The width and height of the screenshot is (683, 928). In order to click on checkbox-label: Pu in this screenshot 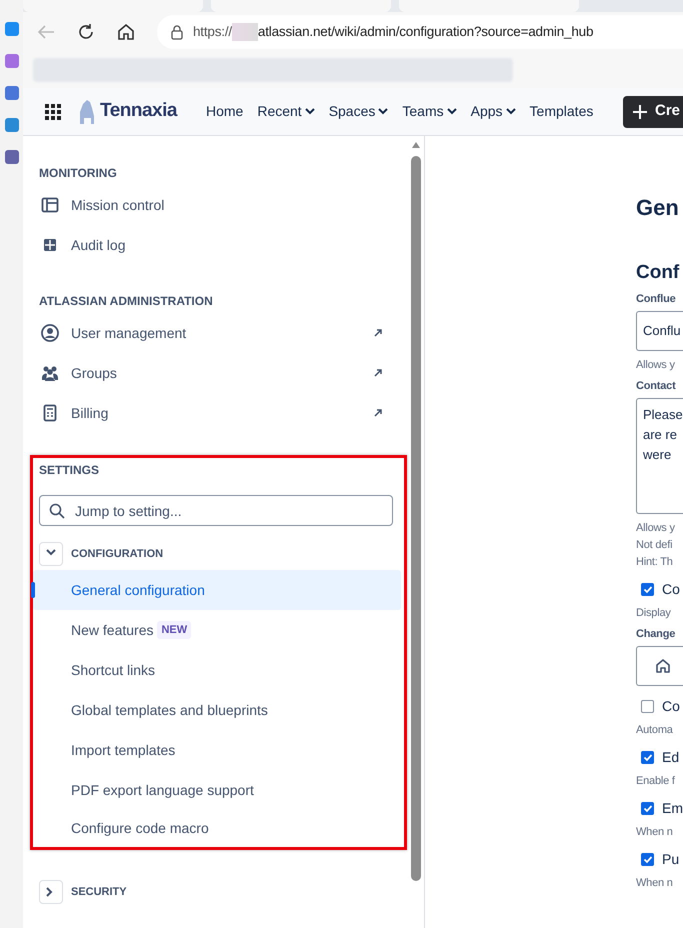, I will do `click(671, 859)`.